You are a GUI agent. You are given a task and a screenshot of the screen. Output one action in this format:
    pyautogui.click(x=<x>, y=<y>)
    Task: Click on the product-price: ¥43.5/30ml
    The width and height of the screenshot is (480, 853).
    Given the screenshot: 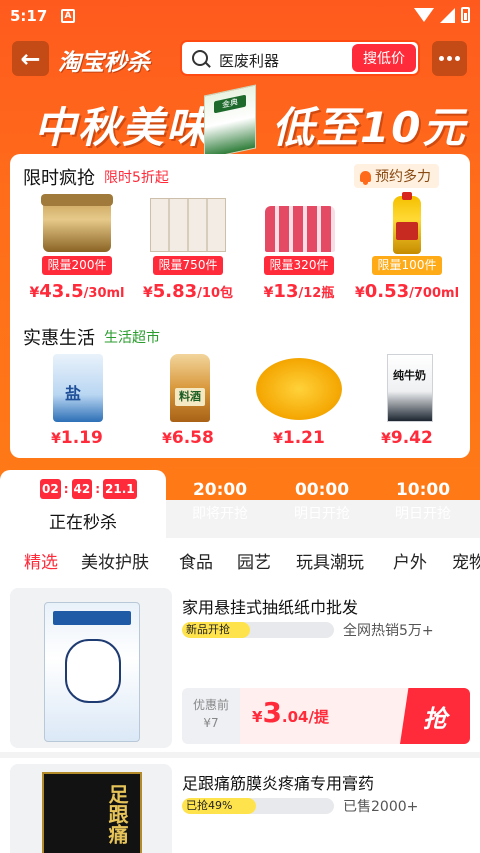 What is the action you would take?
    pyautogui.click(x=77, y=291)
    